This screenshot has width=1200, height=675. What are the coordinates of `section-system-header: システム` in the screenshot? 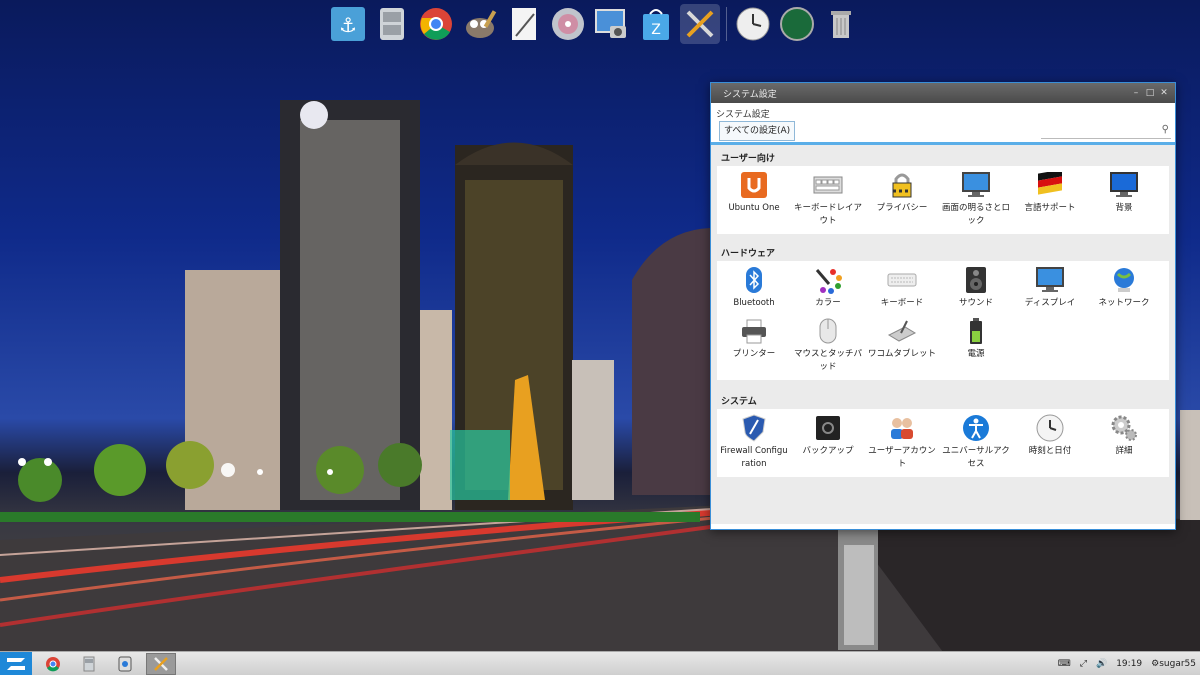 It's located at (739, 402).